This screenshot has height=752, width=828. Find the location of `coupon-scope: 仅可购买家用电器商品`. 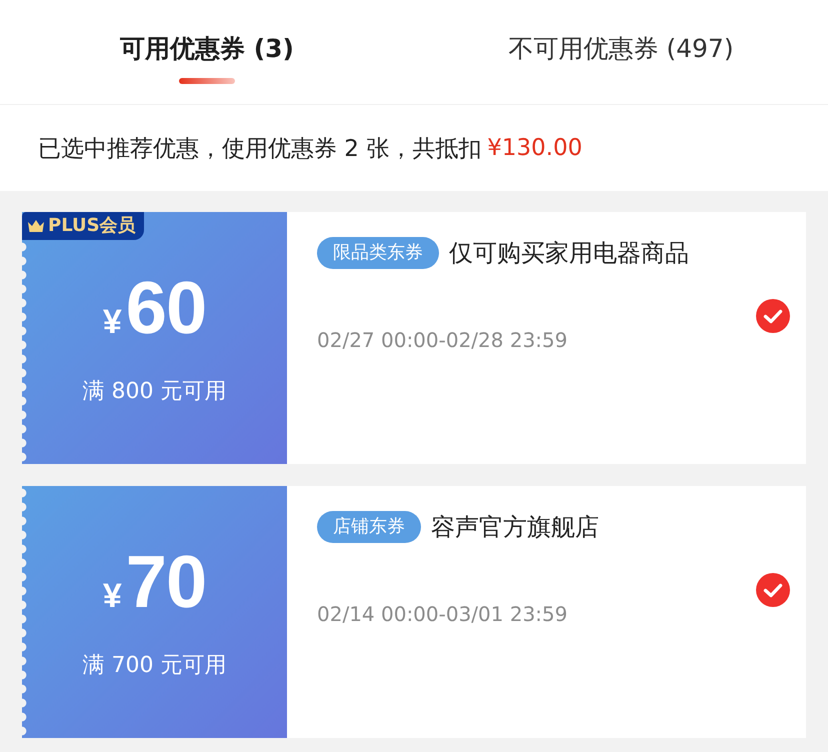

coupon-scope: 仅可购买家用电器商品 is located at coordinates (569, 253).